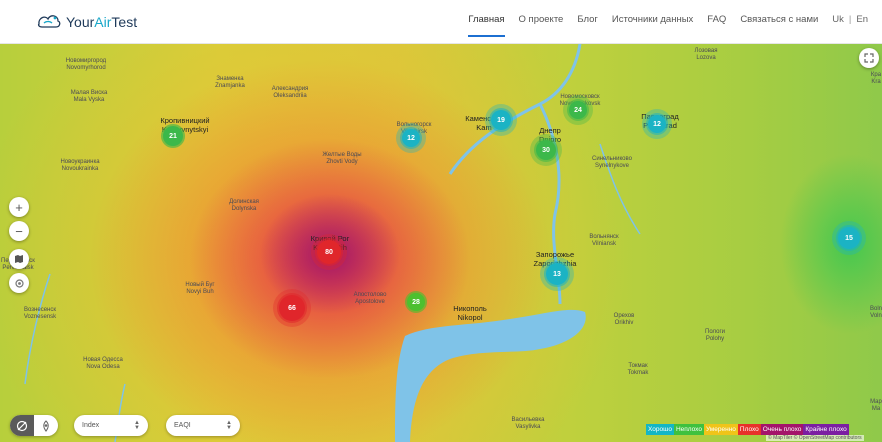 Image resolution: width=882 pixels, height=442 pixels. I want to click on place-label: Малая Виска Mala Vyska, so click(89, 96).